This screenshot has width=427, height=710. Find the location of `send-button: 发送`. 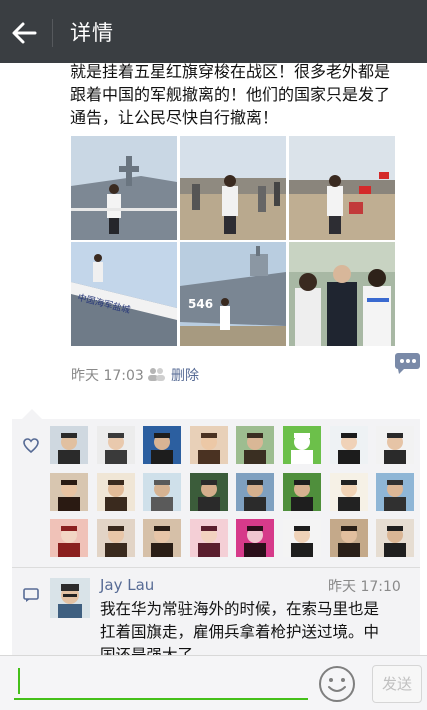

send-button: 发送 is located at coordinates (397, 684).